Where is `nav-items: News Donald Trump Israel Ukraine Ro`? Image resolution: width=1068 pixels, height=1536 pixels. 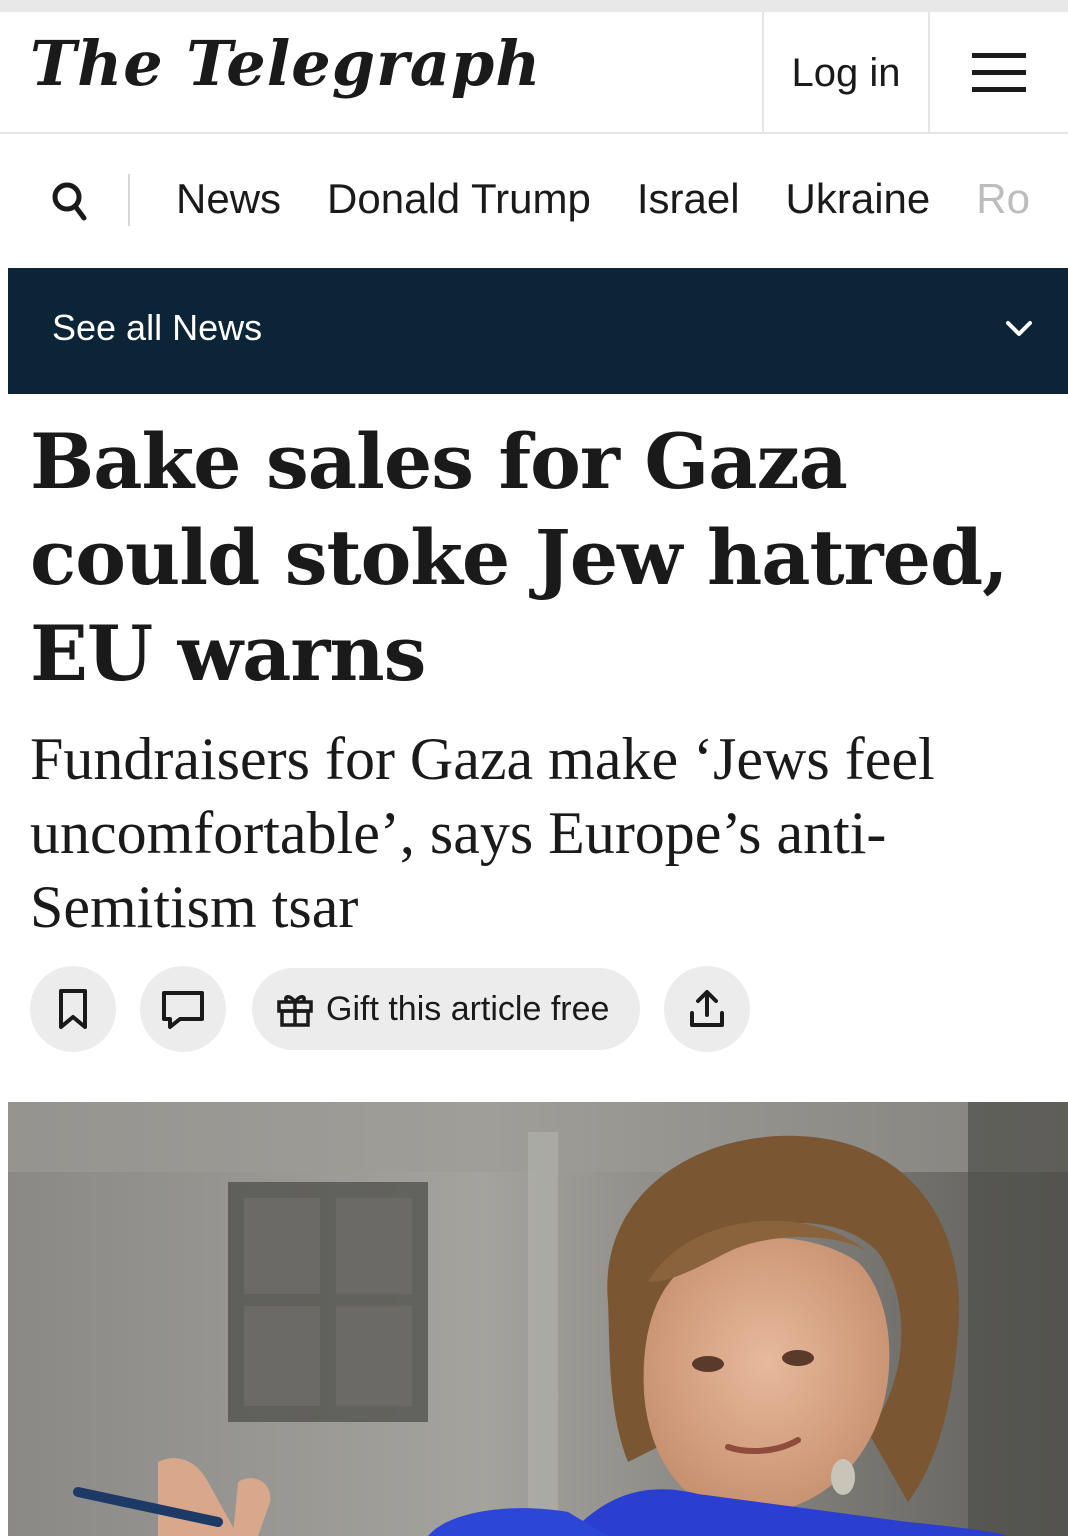
nav-items: News Donald Trump Israel Ukraine Ro is located at coordinates (603, 199).